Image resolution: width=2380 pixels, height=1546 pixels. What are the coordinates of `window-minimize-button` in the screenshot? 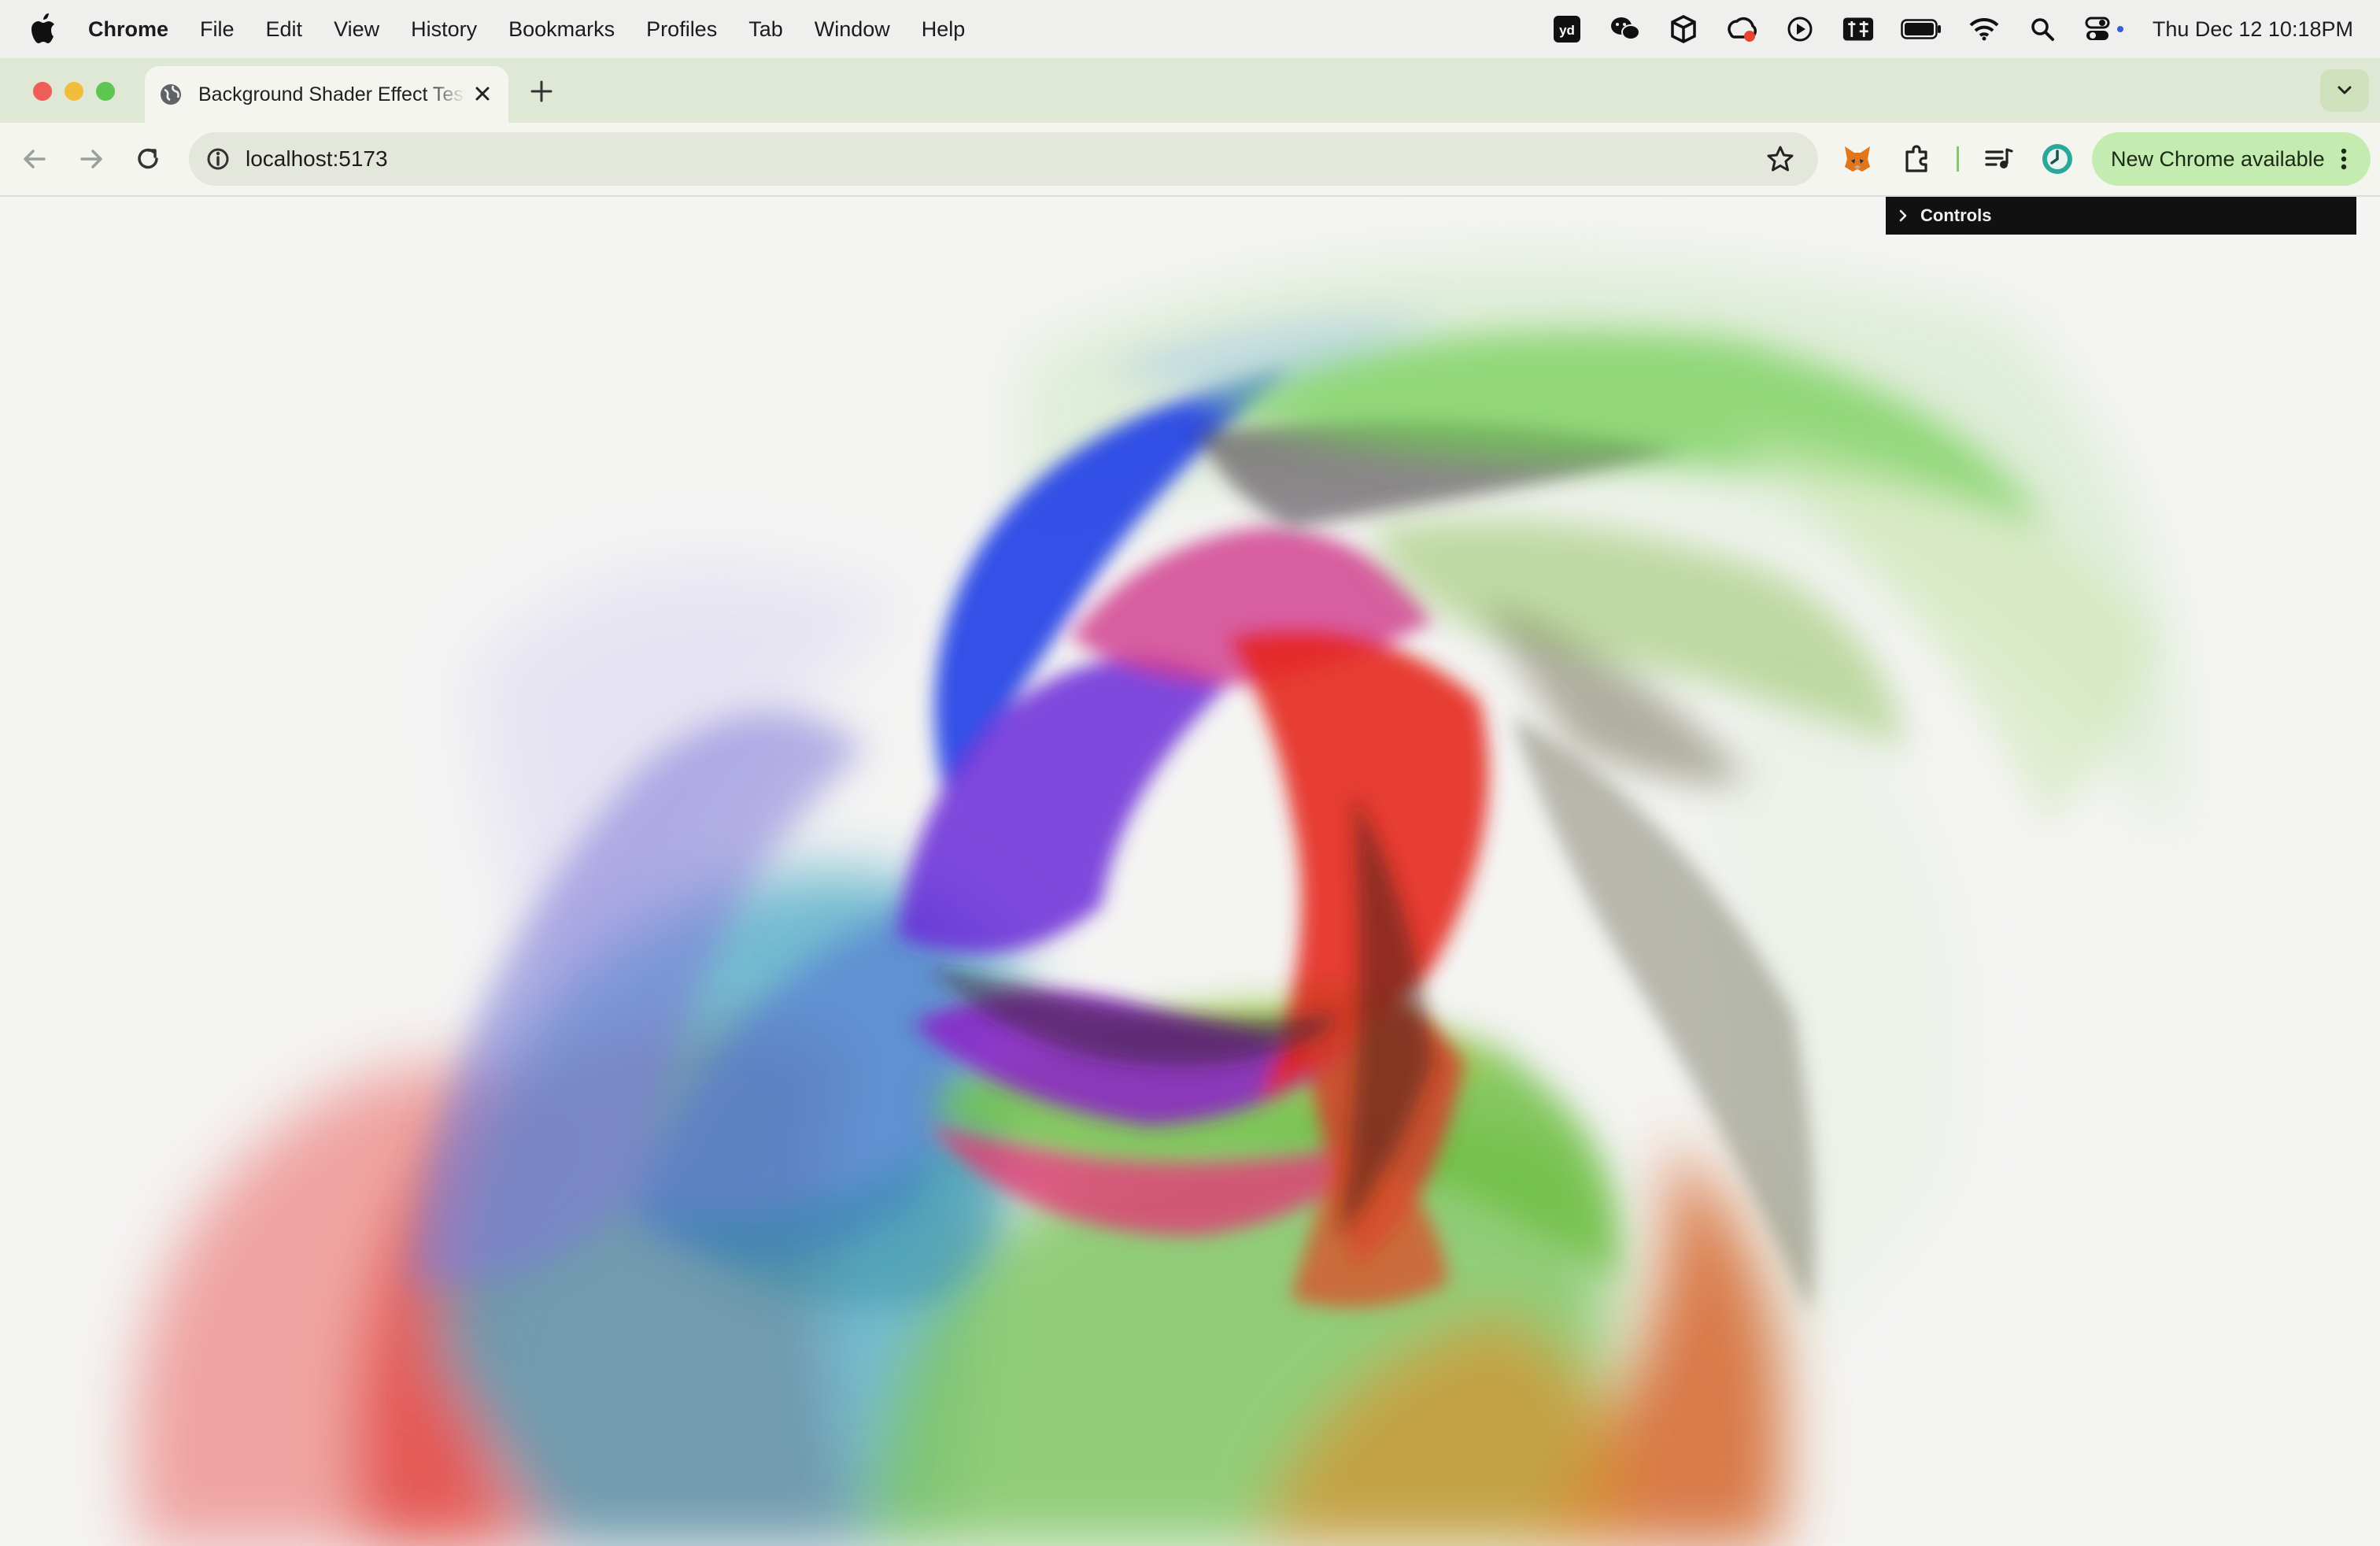 It's located at (74, 91).